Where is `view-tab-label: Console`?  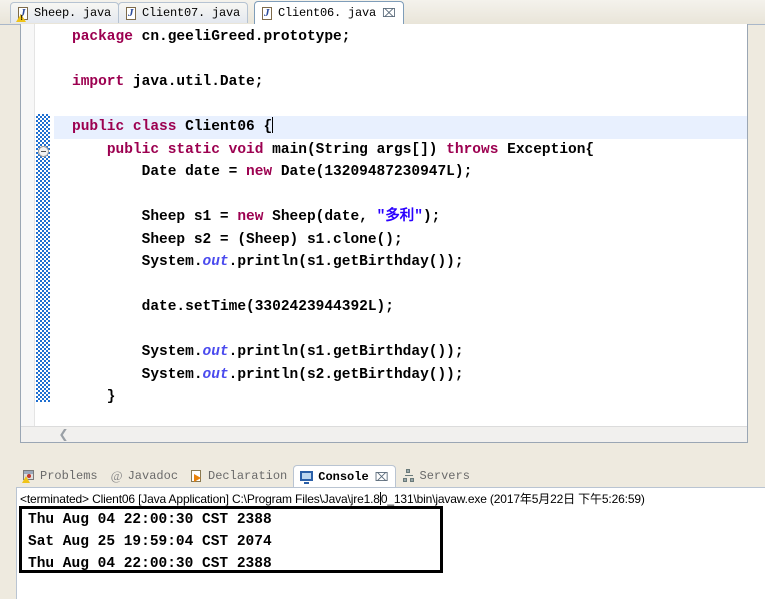
view-tab-label: Console is located at coordinates (343, 476).